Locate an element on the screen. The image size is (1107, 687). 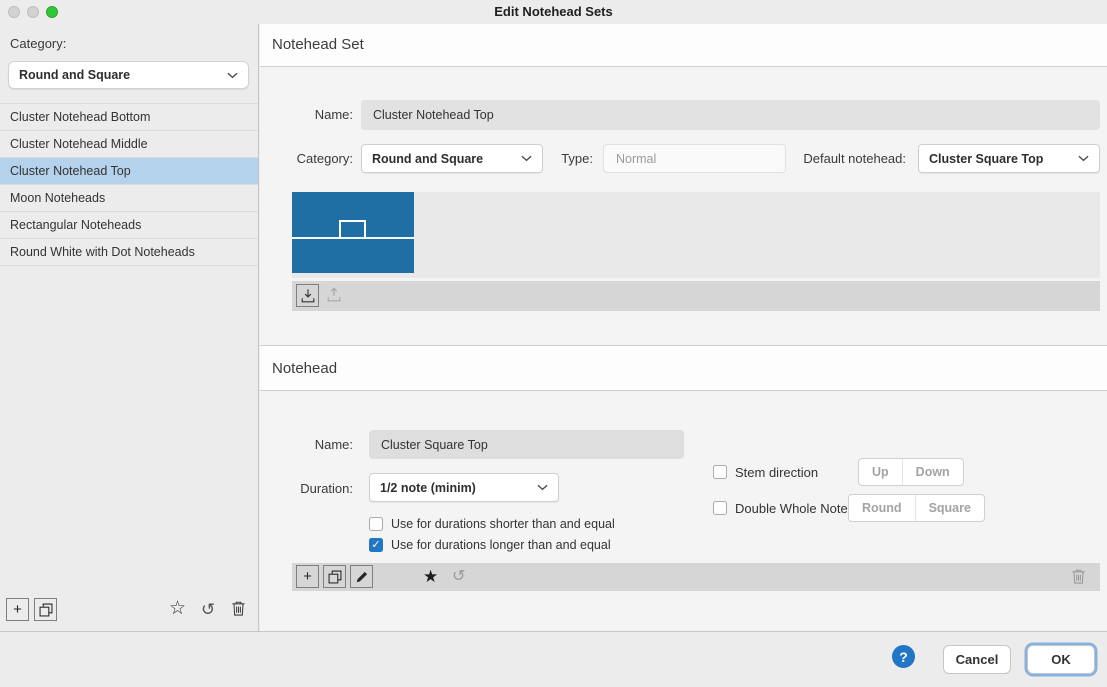
default-notehead-star-button: ★ is located at coordinates (430, 577).